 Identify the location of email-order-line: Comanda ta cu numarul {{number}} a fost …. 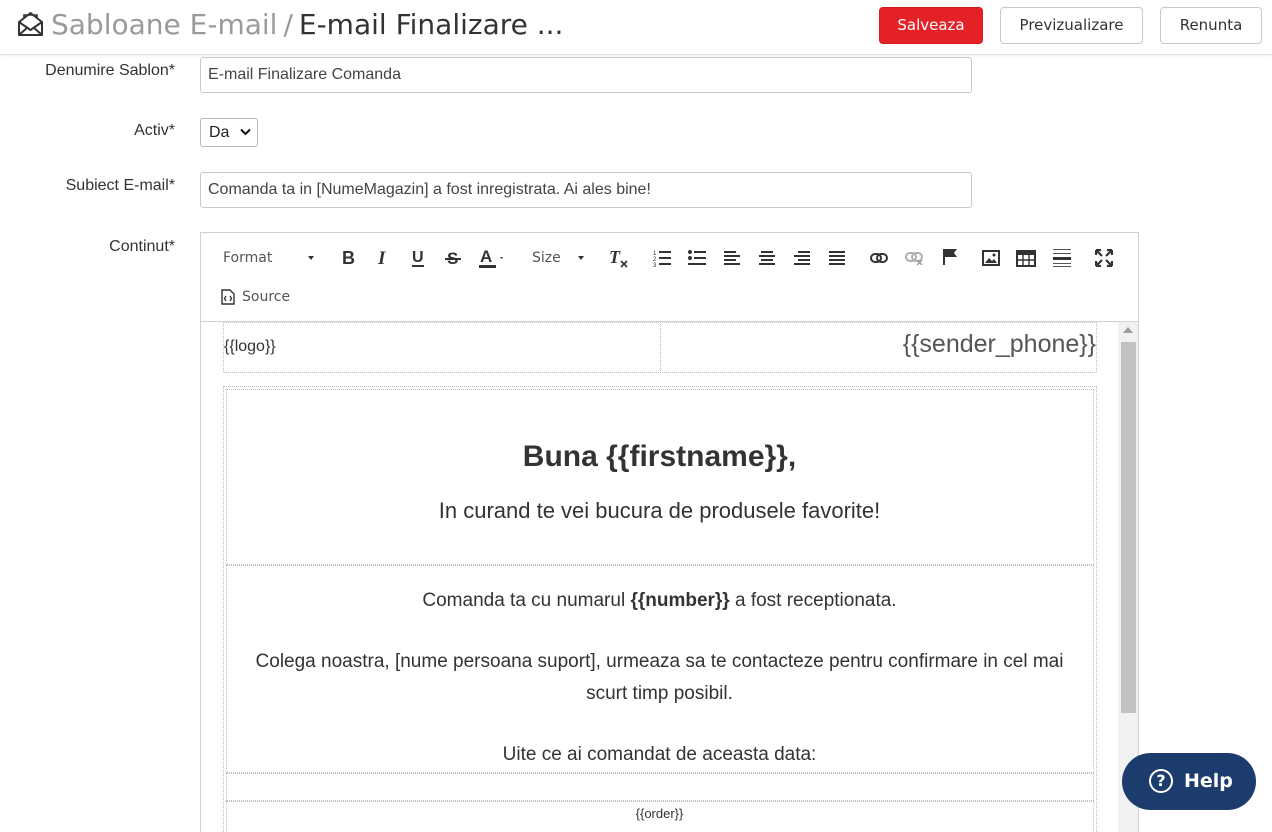
(659, 601).